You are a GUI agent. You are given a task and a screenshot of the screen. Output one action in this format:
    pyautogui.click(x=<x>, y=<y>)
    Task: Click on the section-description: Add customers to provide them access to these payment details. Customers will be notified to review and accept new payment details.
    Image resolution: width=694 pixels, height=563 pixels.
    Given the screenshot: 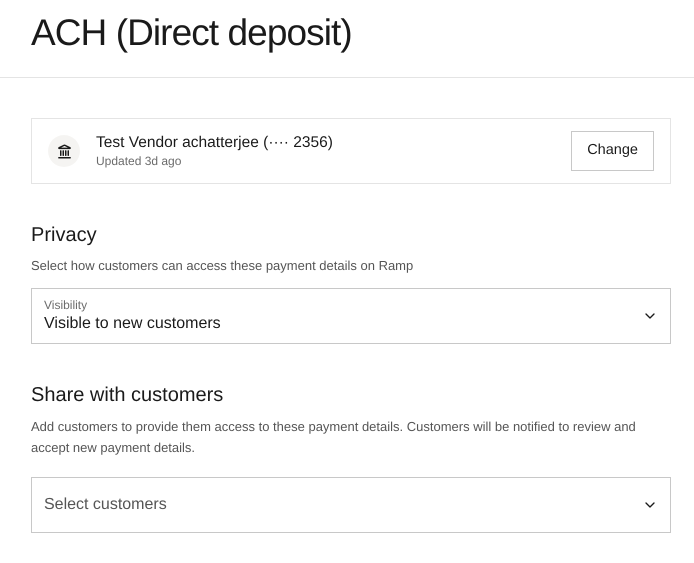 What is the action you would take?
    pyautogui.click(x=334, y=437)
    